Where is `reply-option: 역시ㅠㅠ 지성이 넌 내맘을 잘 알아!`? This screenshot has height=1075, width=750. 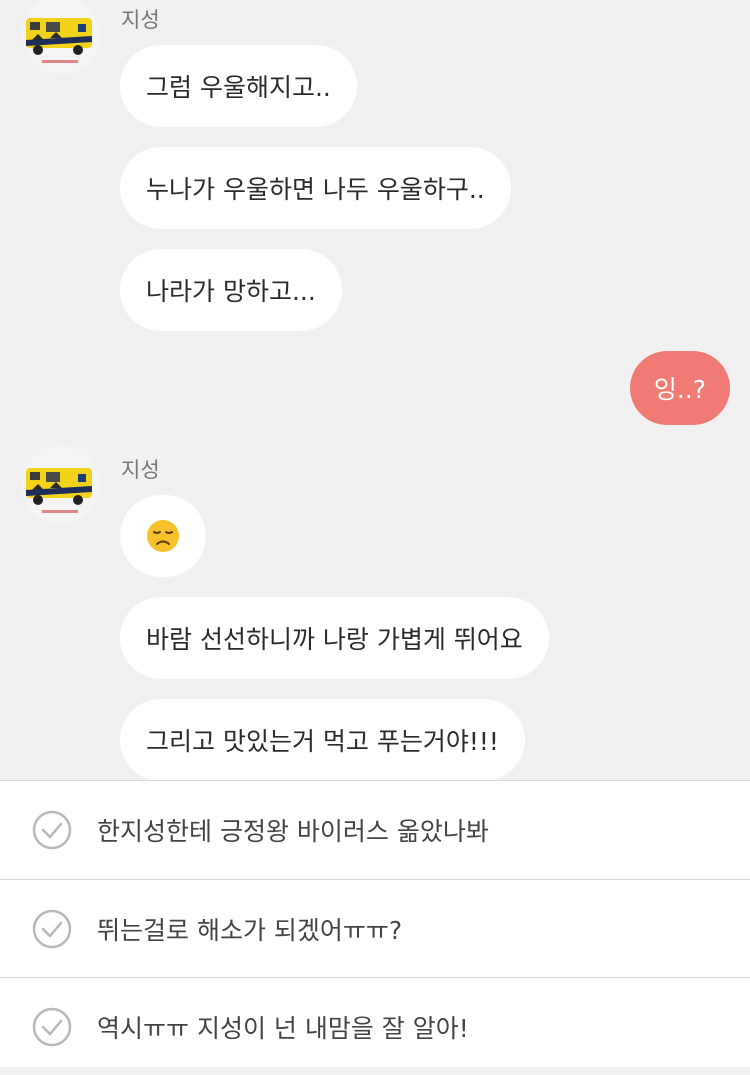 reply-option: 역시ㅠㅠ 지성이 넌 내맘을 잘 알아! is located at coordinates (375, 1026).